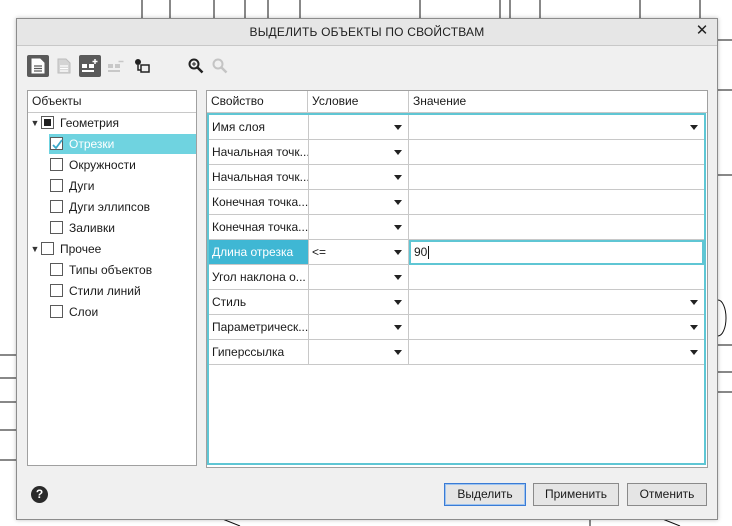  What do you see at coordinates (576, 494) in the screenshot?
I see `apply-button: Применить` at bounding box center [576, 494].